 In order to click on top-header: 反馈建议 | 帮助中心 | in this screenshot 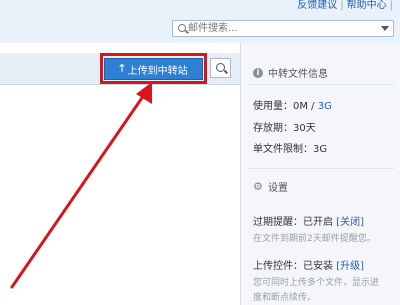, I will do `click(200, 21)`.